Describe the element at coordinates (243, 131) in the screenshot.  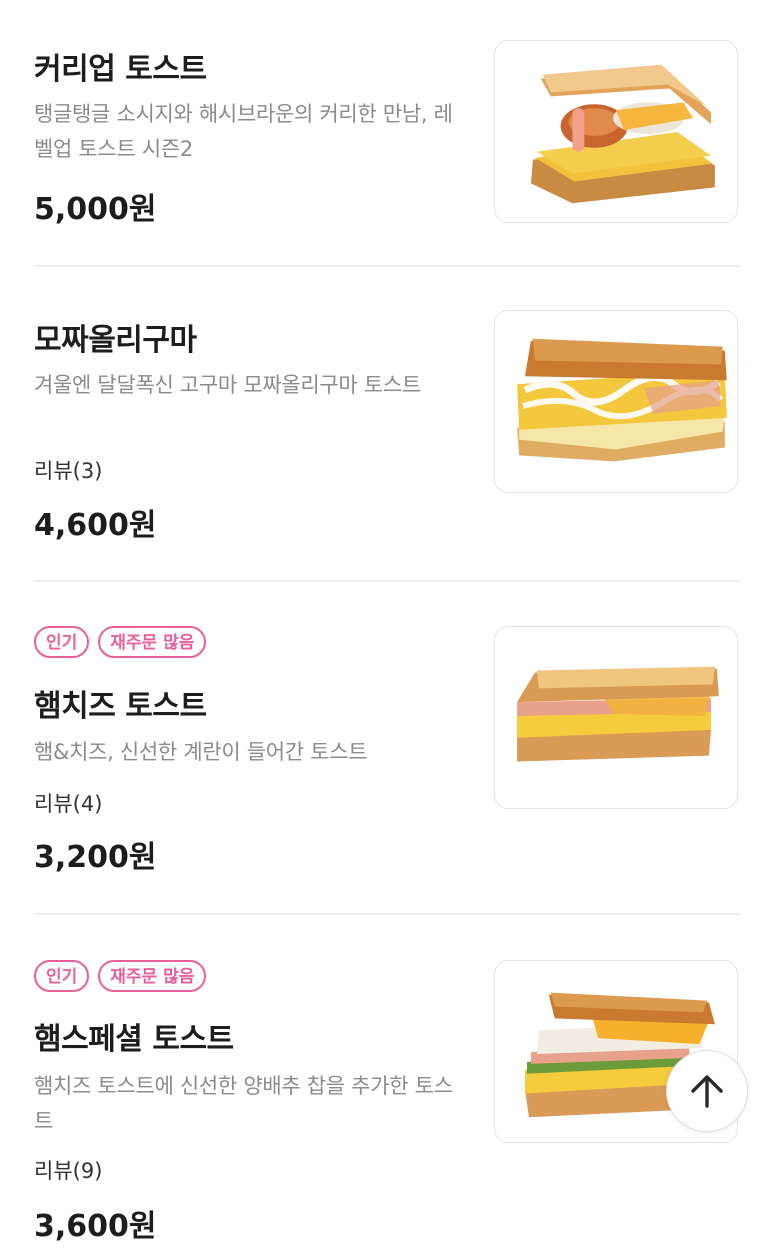
I see `menu-item-description: 탱글탱글 소시지와 해시브라운의 커리한 만남, 레벨업 토스트 시즌2` at that location.